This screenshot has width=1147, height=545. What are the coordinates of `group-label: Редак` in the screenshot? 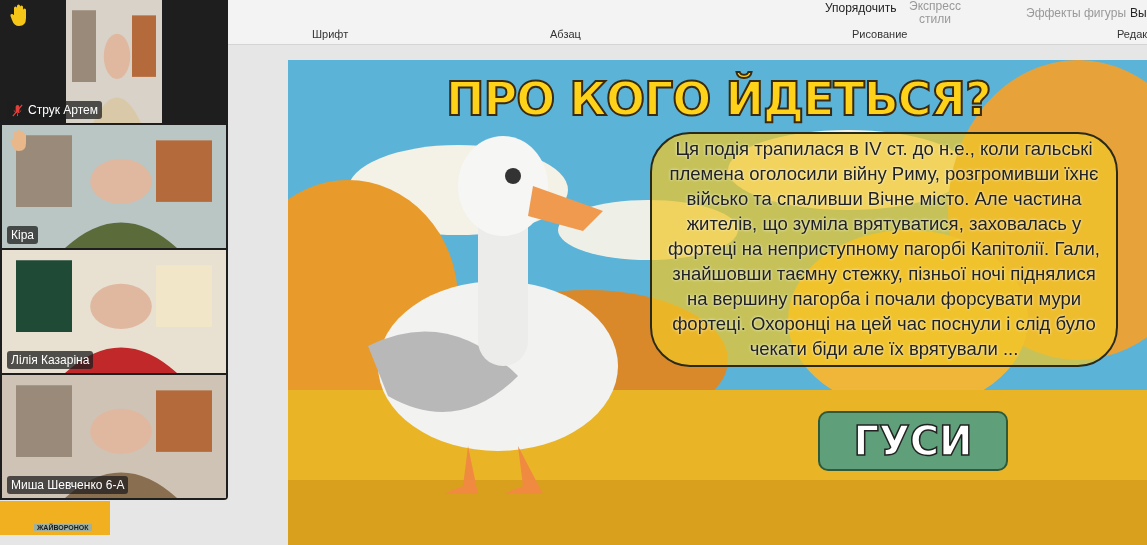 It's located at (1132, 34).